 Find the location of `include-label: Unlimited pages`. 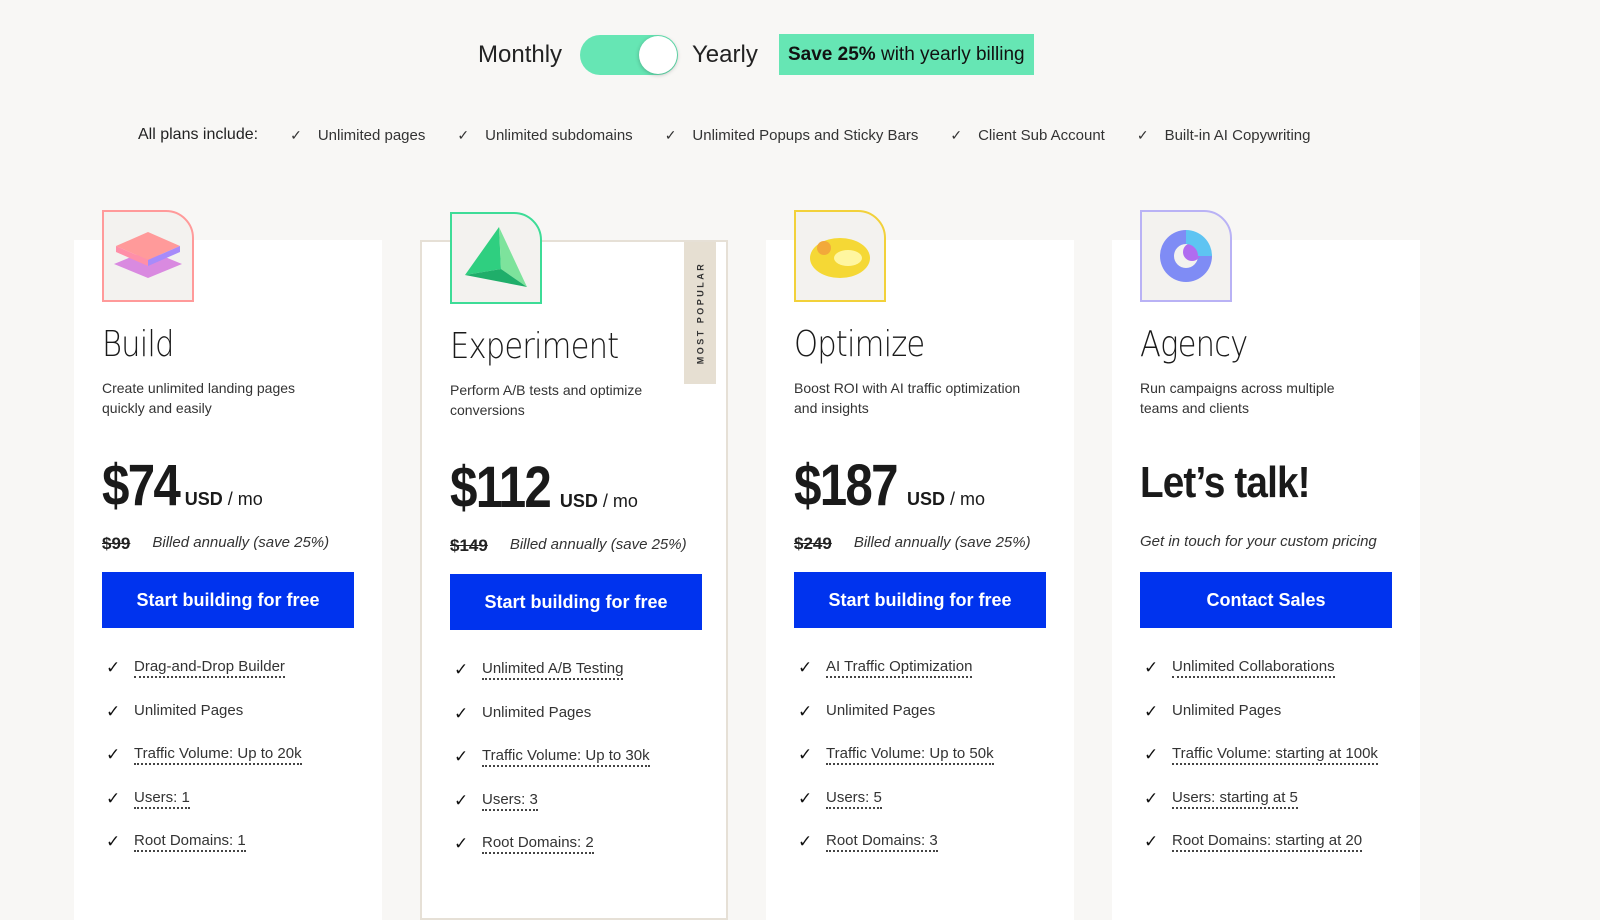

include-label: Unlimited pages is located at coordinates (371, 135).